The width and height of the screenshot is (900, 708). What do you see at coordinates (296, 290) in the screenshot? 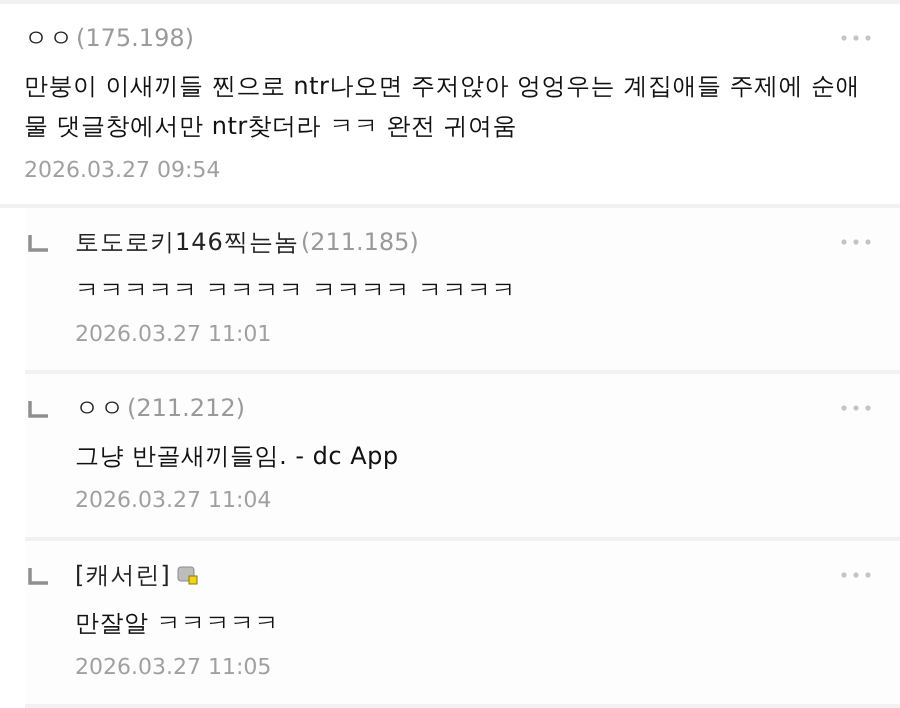
I see `comment-text: ㅋㅋㅋㅋㅋ ㅋㅋㅋㅋ ㅋㅋㅋㅋ ㅋㅋㅋㅋ` at bounding box center [296, 290].